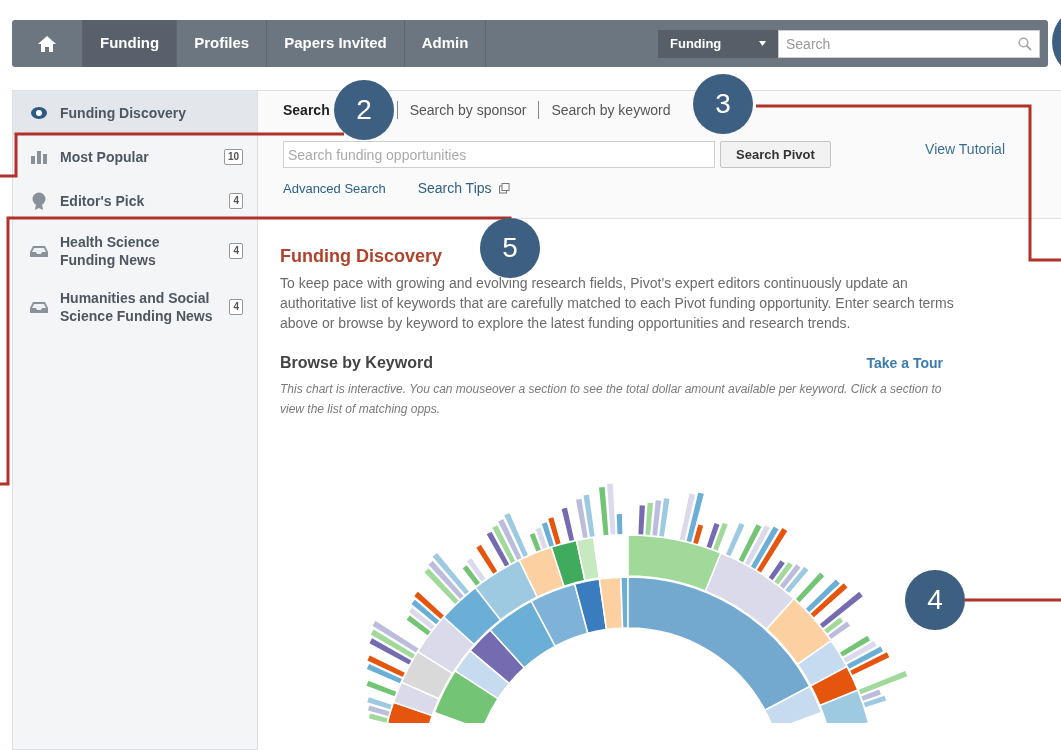 Image resolution: width=1061 pixels, height=750 pixels. What do you see at coordinates (135, 251) in the screenshot?
I see `sidebar-item: Health Science Funding News 4` at bounding box center [135, 251].